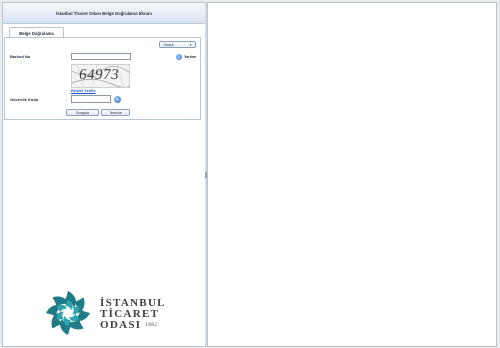  I want to click on barcode-input, so click(101, 56).